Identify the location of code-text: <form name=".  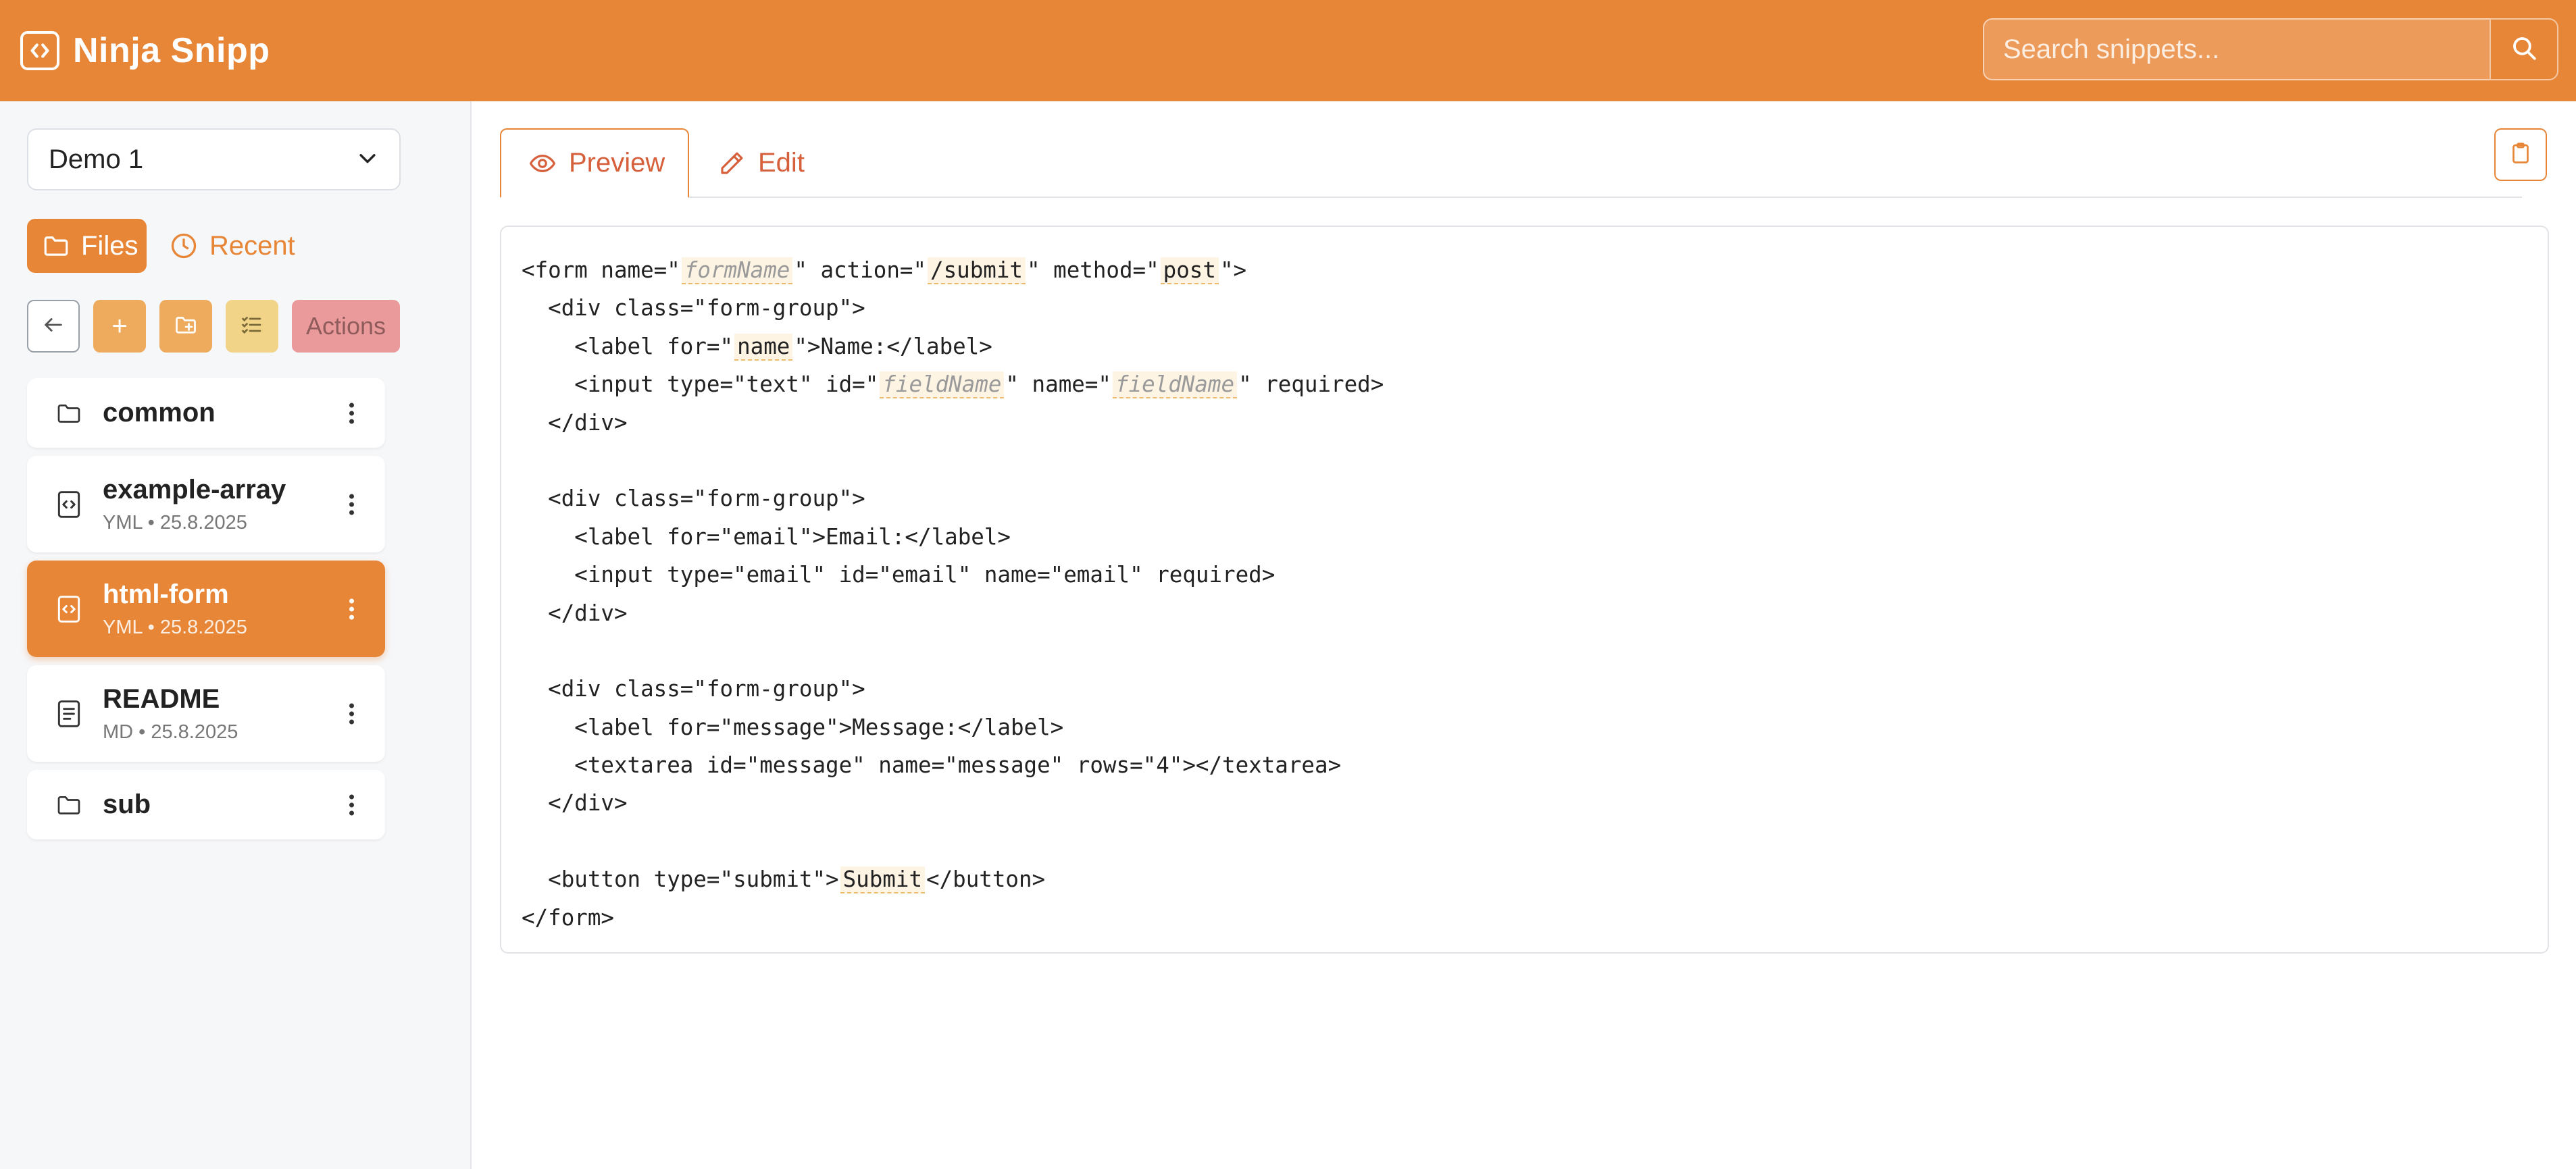
(601, 270).